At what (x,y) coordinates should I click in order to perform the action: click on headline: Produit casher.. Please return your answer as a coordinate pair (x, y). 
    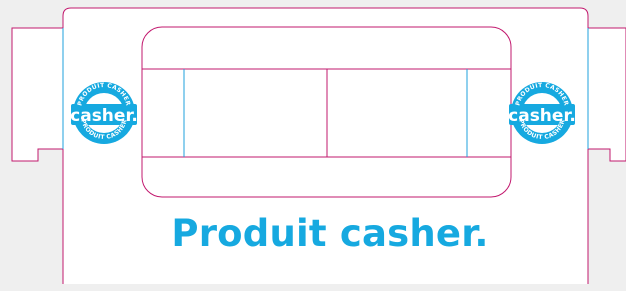
    Looking at the image, I should click on (330, 233).